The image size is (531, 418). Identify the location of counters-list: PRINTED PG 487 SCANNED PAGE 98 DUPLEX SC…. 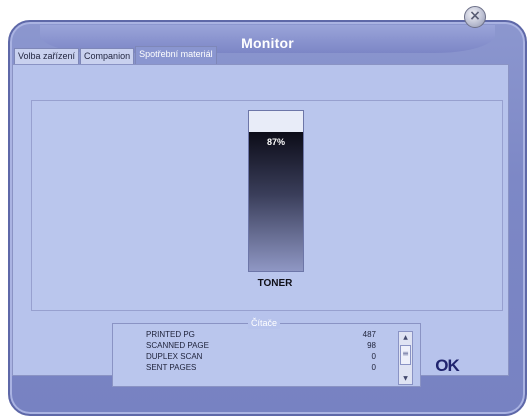
(261, 351).